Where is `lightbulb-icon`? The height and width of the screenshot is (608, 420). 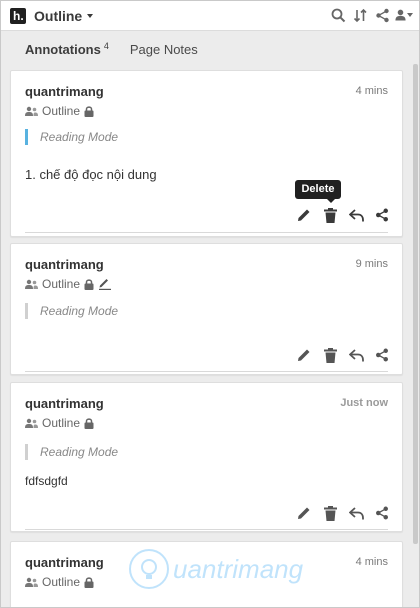
lightbulb-icon is located at coordinates (149, 569).